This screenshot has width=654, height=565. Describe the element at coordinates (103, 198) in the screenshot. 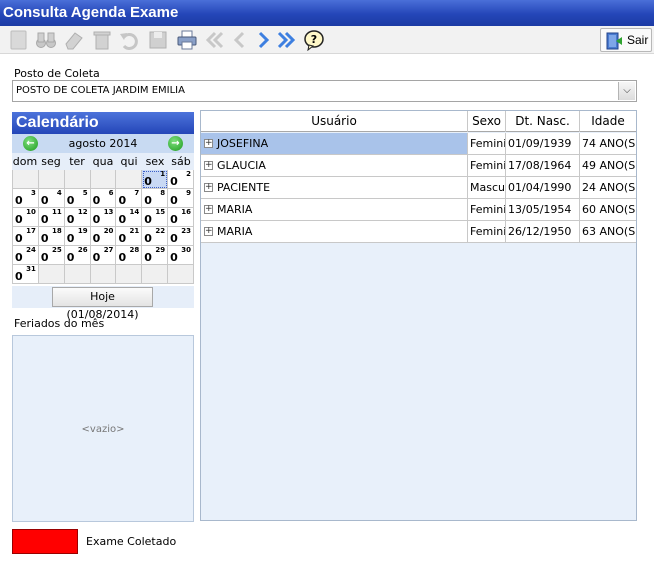

I see `calendar-day: 60` at that location.